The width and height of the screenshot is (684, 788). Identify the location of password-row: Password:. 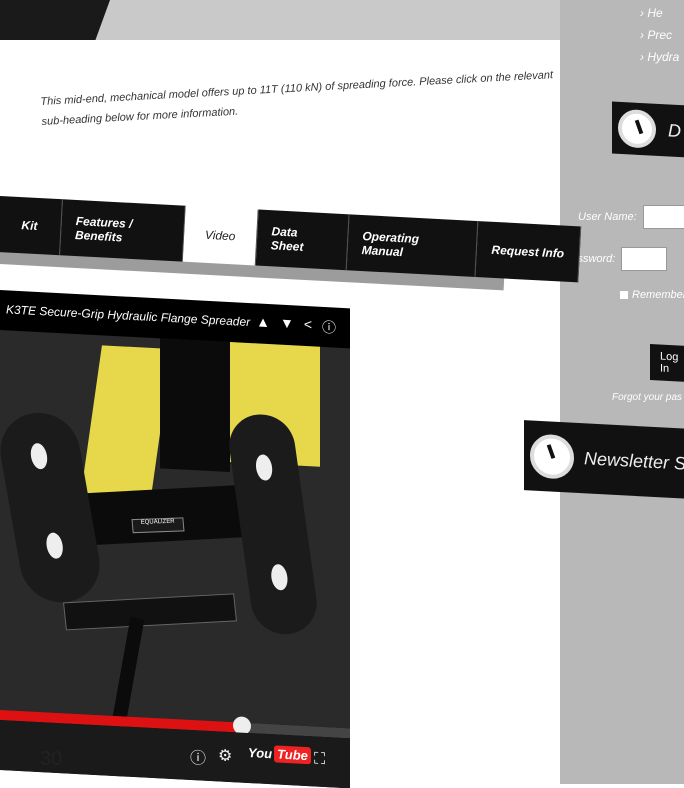
(624, 259).